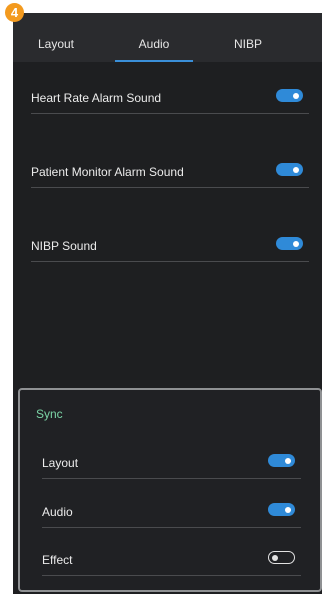 The height and width of the screenshot is (594, 324). I want to click on sync-effect-toggle, so click(281, 557).